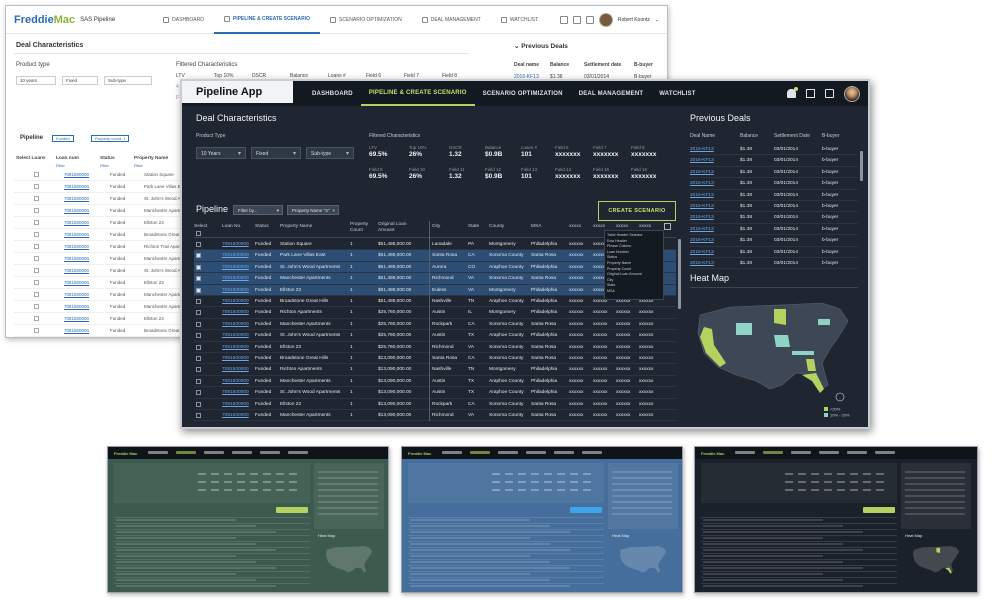 The image size is (993, 608). Describe the element at coordinates (63, 138) in the screenshot. I see `light-filter-chip-funded: Funded` at that location.